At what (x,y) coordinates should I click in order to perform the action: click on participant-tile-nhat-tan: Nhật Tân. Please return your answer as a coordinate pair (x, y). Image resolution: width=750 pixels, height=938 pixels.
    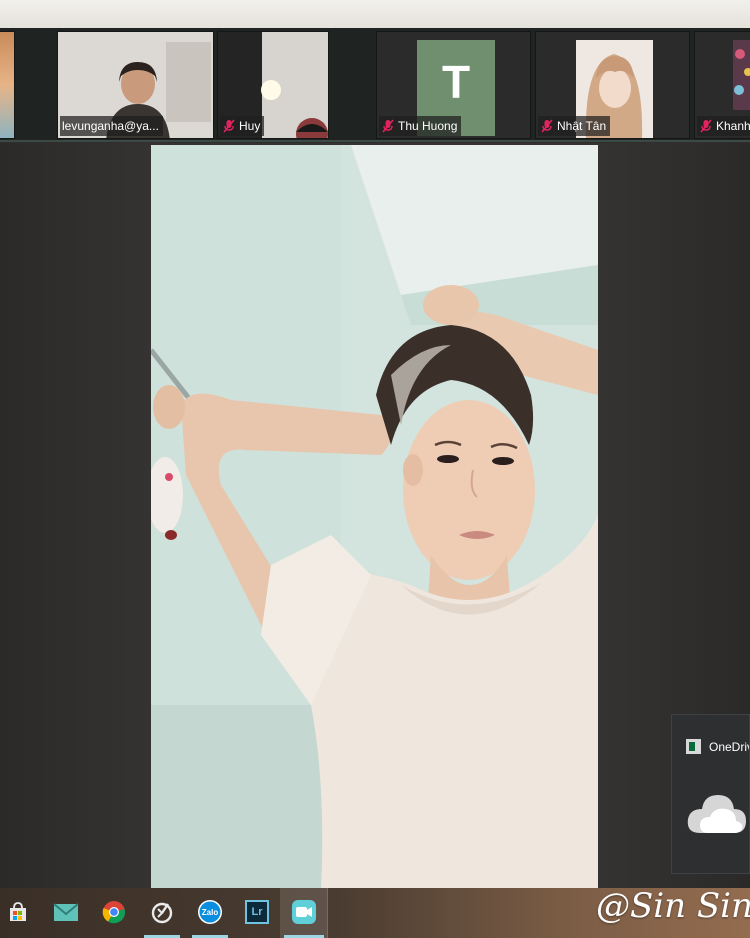
    Looking at the image, I should click on (612, 85).